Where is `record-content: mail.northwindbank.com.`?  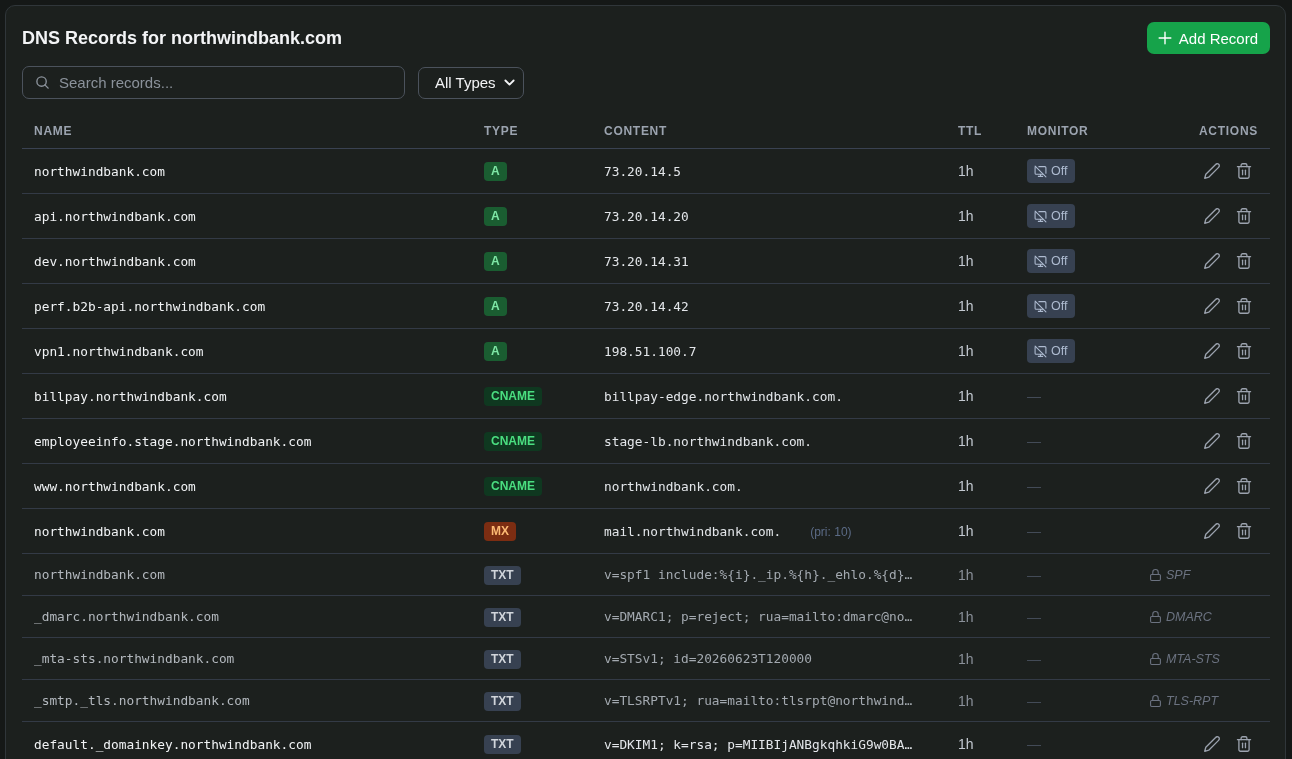
record-content: mail.northwindbank.com. is located at coordinates (693, 531).